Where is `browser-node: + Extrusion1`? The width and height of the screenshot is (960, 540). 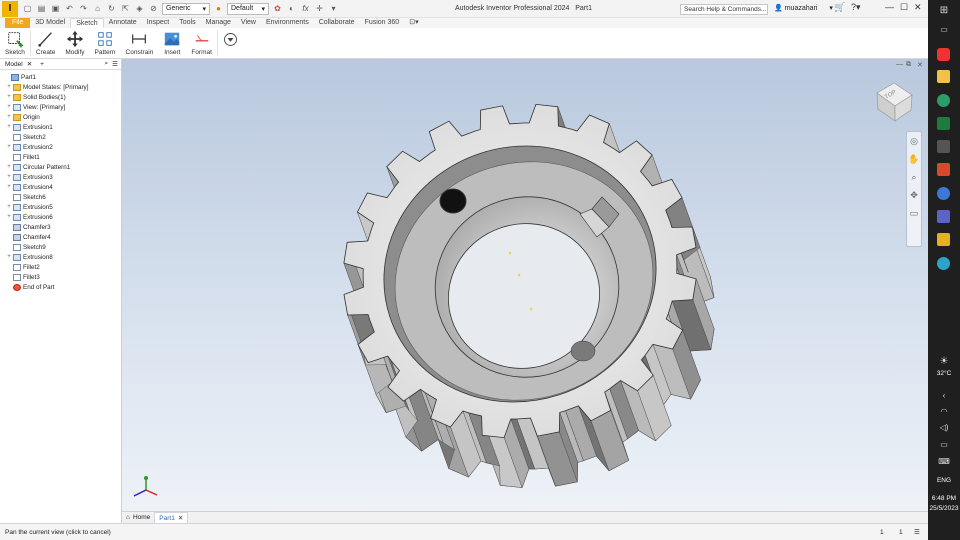 browser-node: + Extrusion1 is located at coordinates (60, 127).